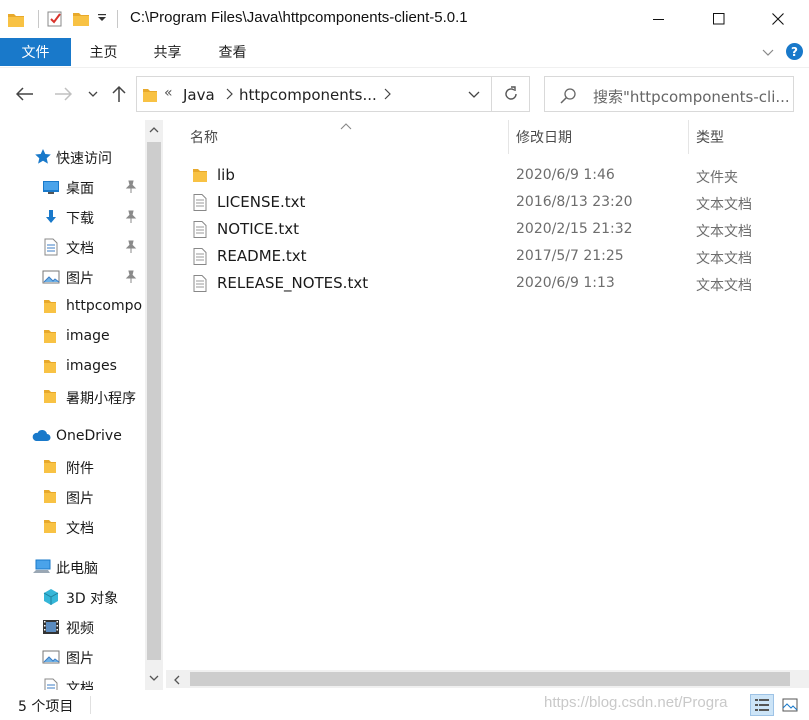 This screenshot has width=809, height=720. What do you see at coordinates (487, 256) in the screenshot?
I see `table-row: README.txt 2017/5/7 21:25 文本文档` at bounding box center [487, 256].